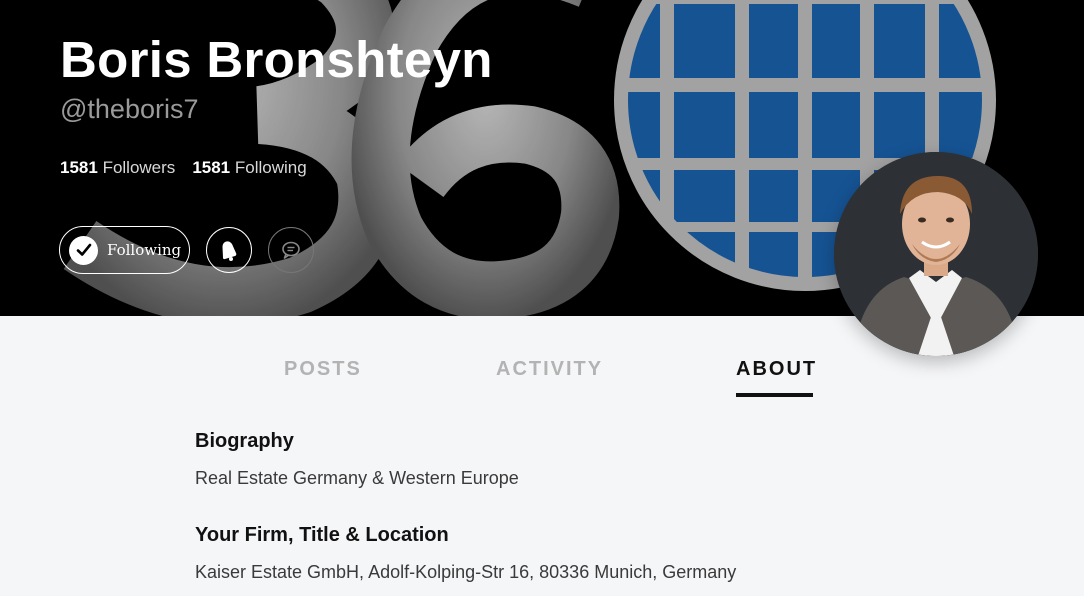 Image resolution: width=1084 pixels, height=596 pixels. What do you see at coordinates (323, 369) in the screenshot?
I see `tab-posts: POSTS` at bounding box center [323, 369].